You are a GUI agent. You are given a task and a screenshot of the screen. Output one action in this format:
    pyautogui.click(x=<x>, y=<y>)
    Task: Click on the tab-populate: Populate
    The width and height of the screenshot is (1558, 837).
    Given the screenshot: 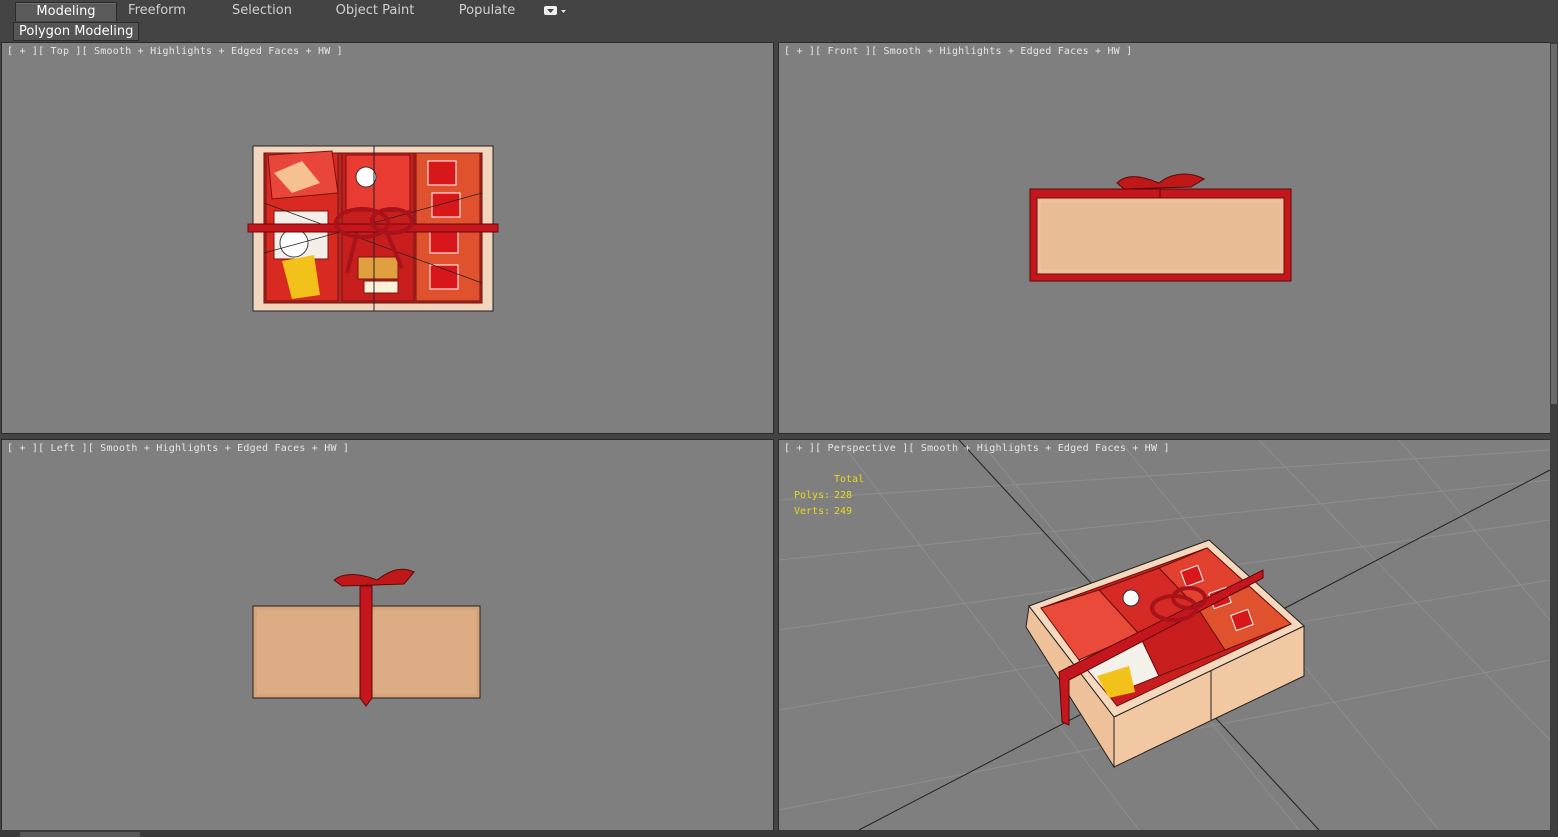 What is the action you would take?
    pyautogui.click(x=487, y=11)
    